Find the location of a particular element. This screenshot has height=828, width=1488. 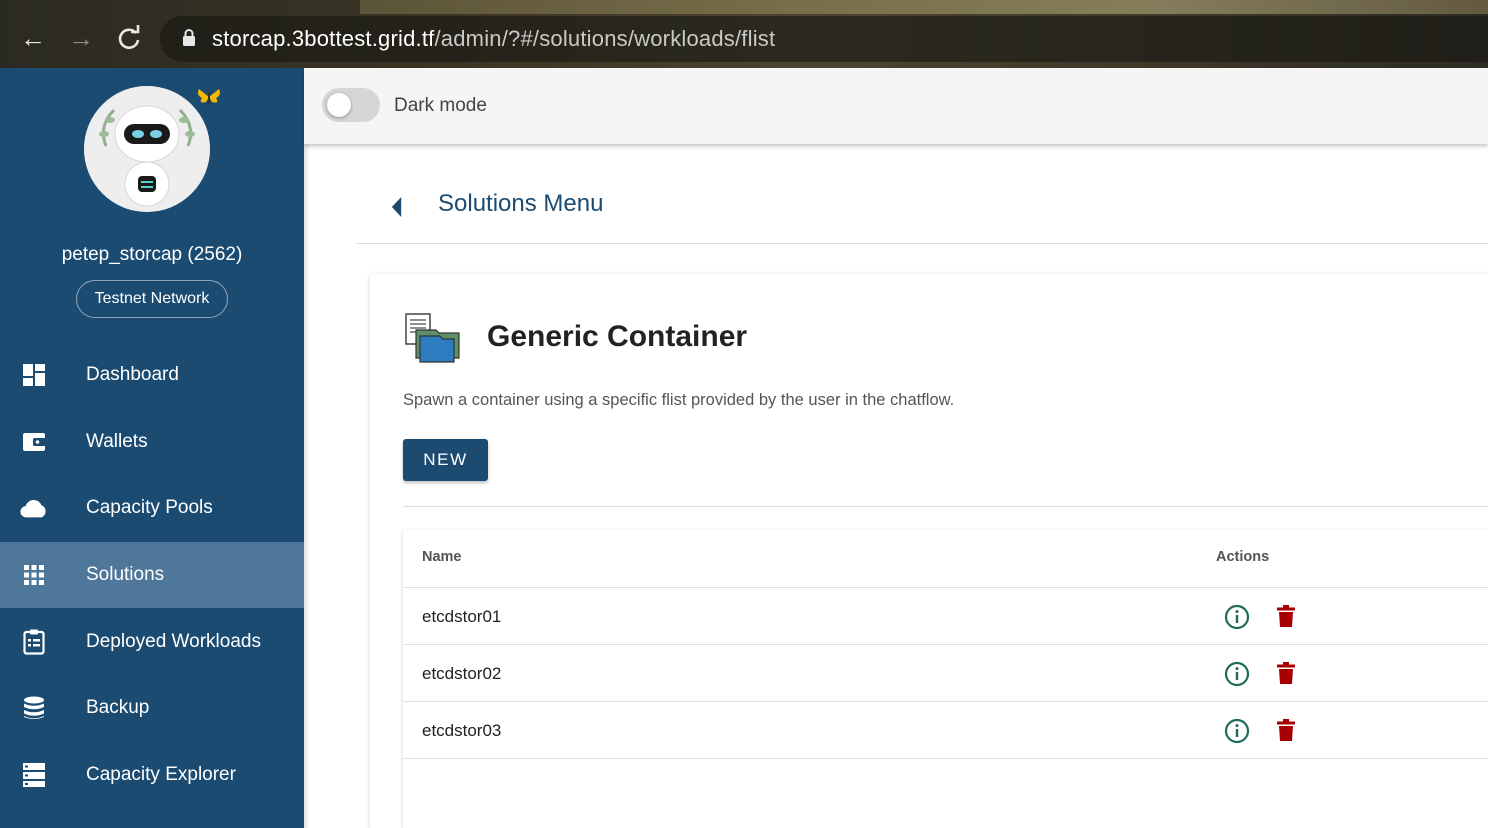

column-header-name: Name is located at coordinates (442, 557).